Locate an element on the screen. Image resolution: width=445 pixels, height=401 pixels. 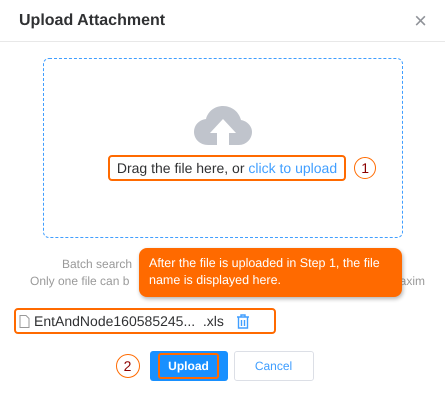
step-number: 1 is located at coordinates (365, 168).